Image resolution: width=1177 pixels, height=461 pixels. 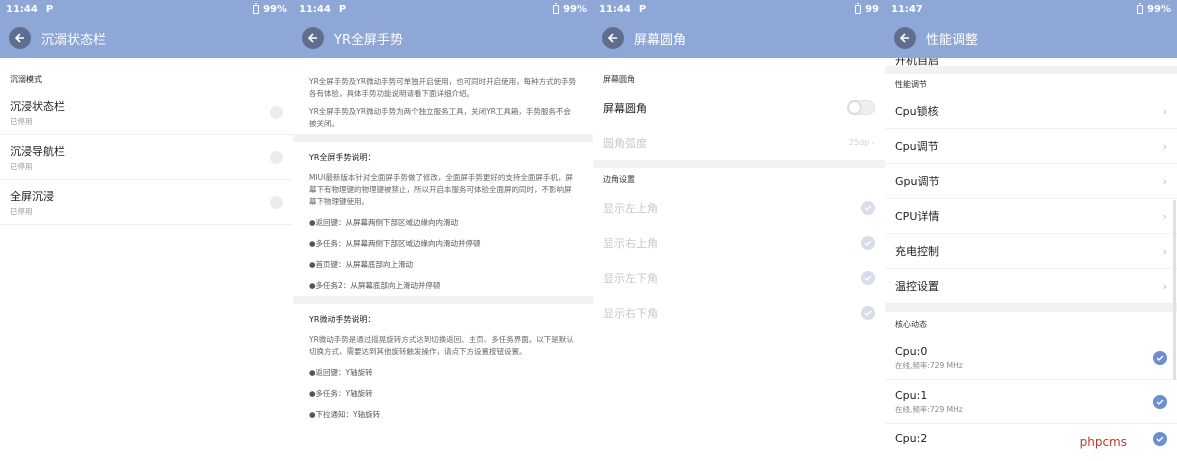 I want to click on title-bar: YR全屏手势, so click(x=443, y=38).